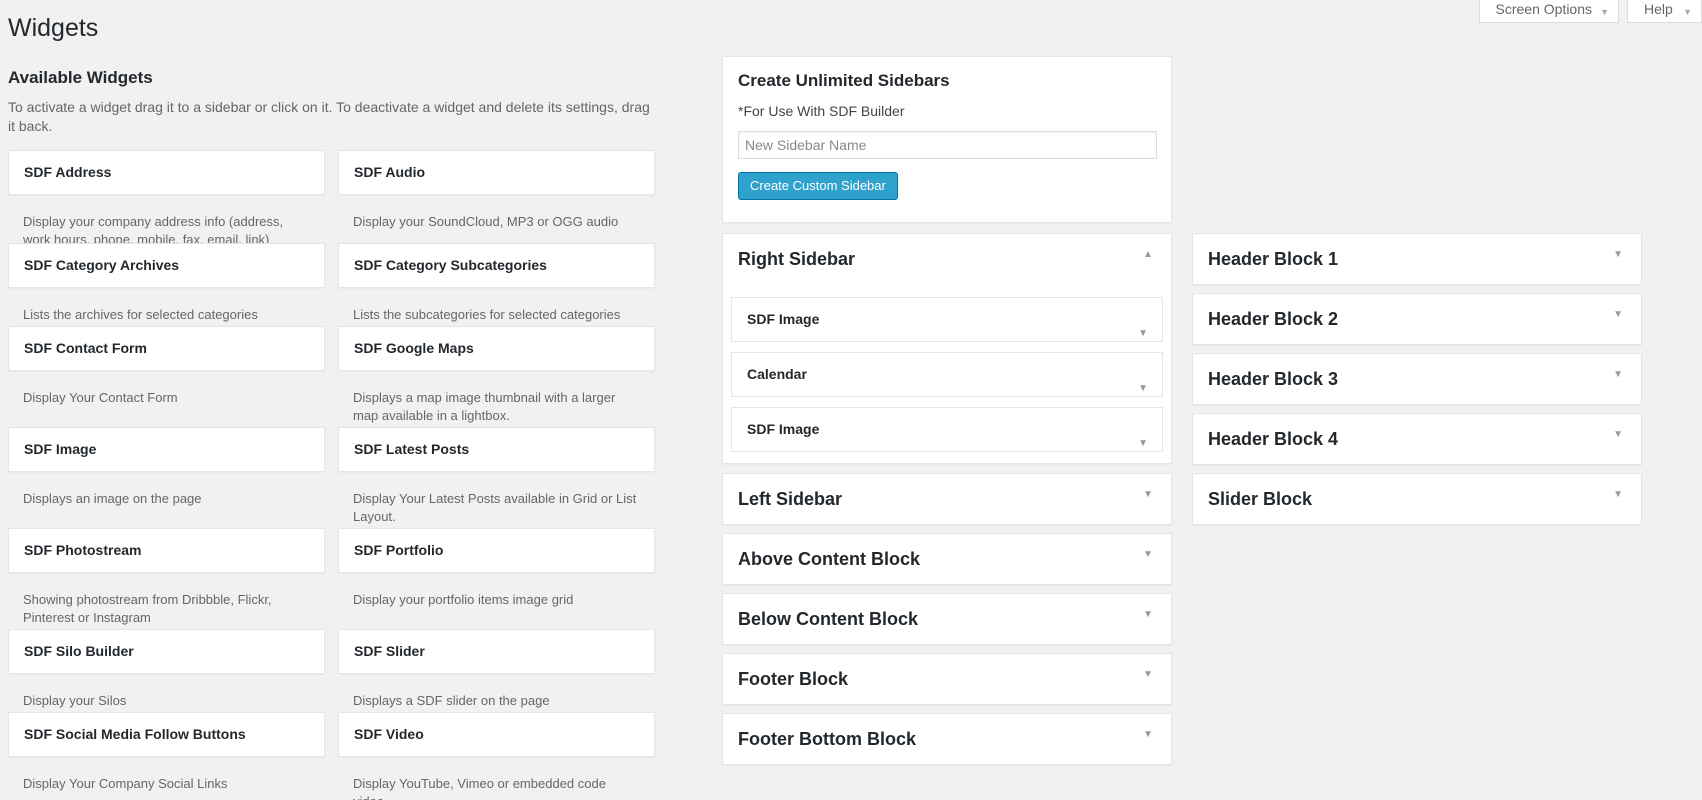  Describe the element at coordinates (496, 734) in the screenshot. I see `widget-title: SDF Video` at that location.